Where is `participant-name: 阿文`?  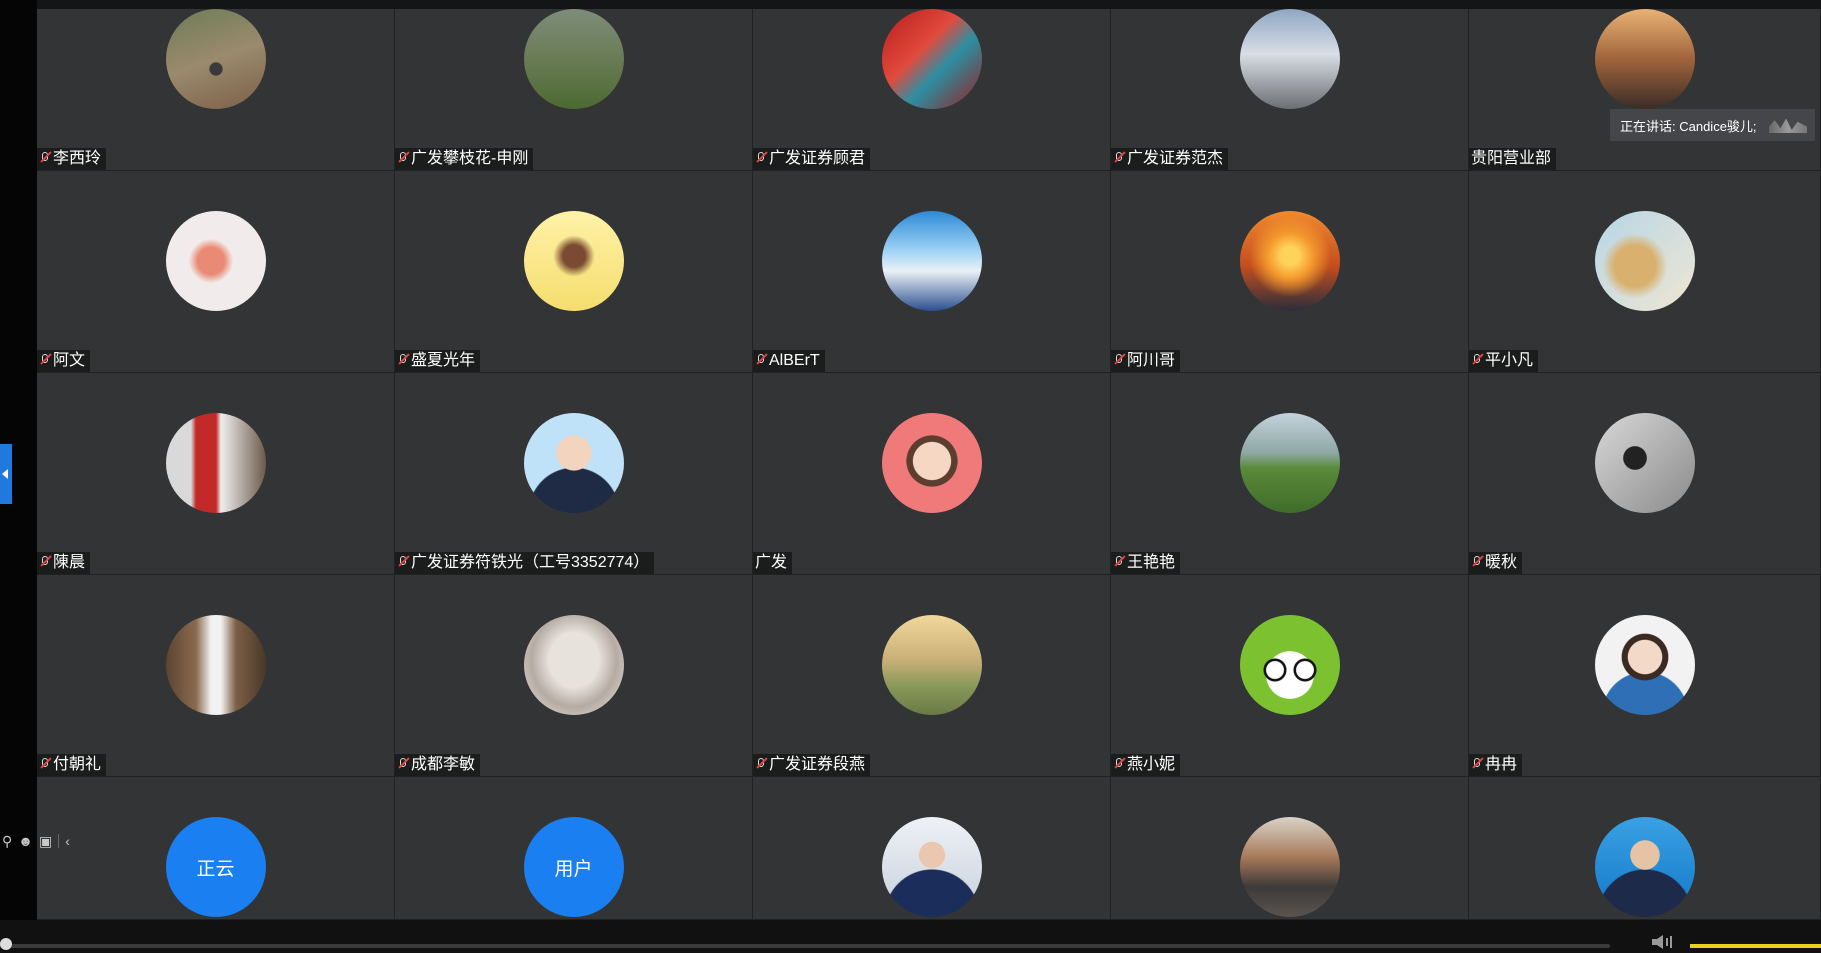
participant-name: 阿文 is located at coordinates (69, 360).